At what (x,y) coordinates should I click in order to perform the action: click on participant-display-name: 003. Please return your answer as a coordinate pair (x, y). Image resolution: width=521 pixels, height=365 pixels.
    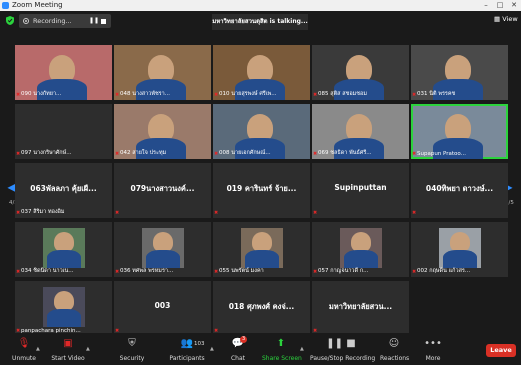
    Looking at the image, I should click on (162, 305).